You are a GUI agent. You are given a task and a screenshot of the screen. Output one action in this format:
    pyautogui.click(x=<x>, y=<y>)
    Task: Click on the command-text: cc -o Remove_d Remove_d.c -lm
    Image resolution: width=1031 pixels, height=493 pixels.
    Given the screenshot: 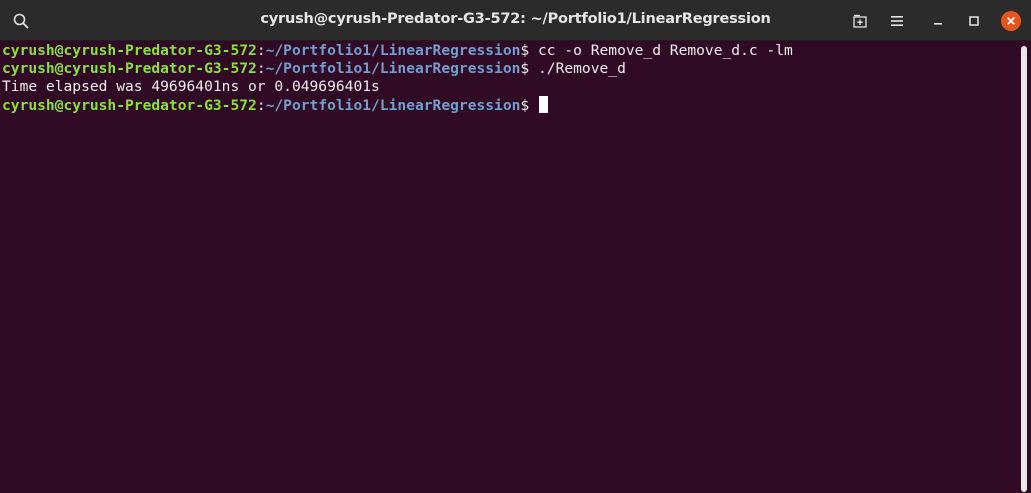 What is the action you would take?
    pyautogui.click(x=665, y=50)
    